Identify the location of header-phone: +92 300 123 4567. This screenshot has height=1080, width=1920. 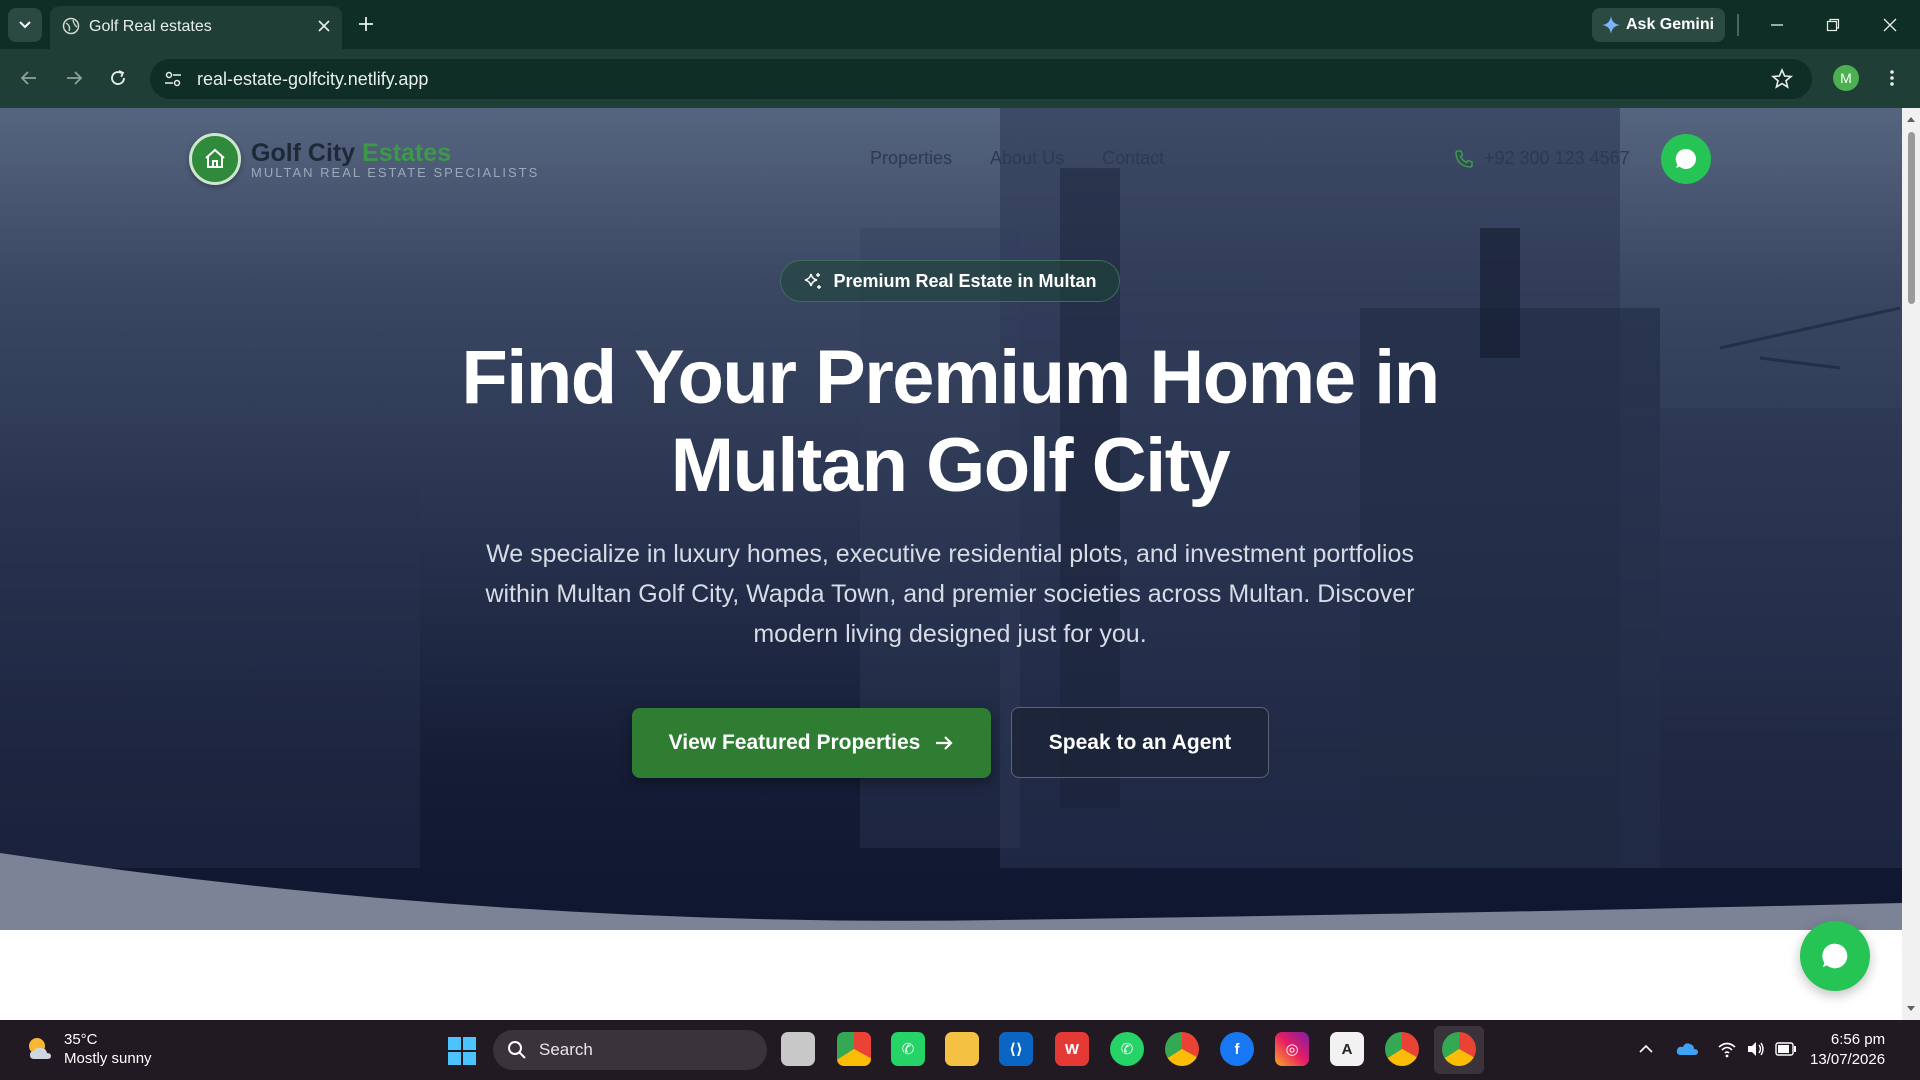
(1542, 158).